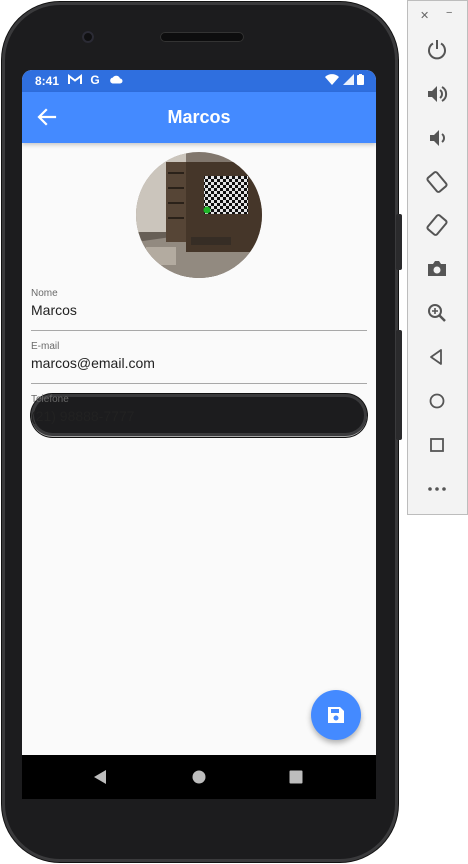  I want to click on google-icon: G, so click(95, 80).